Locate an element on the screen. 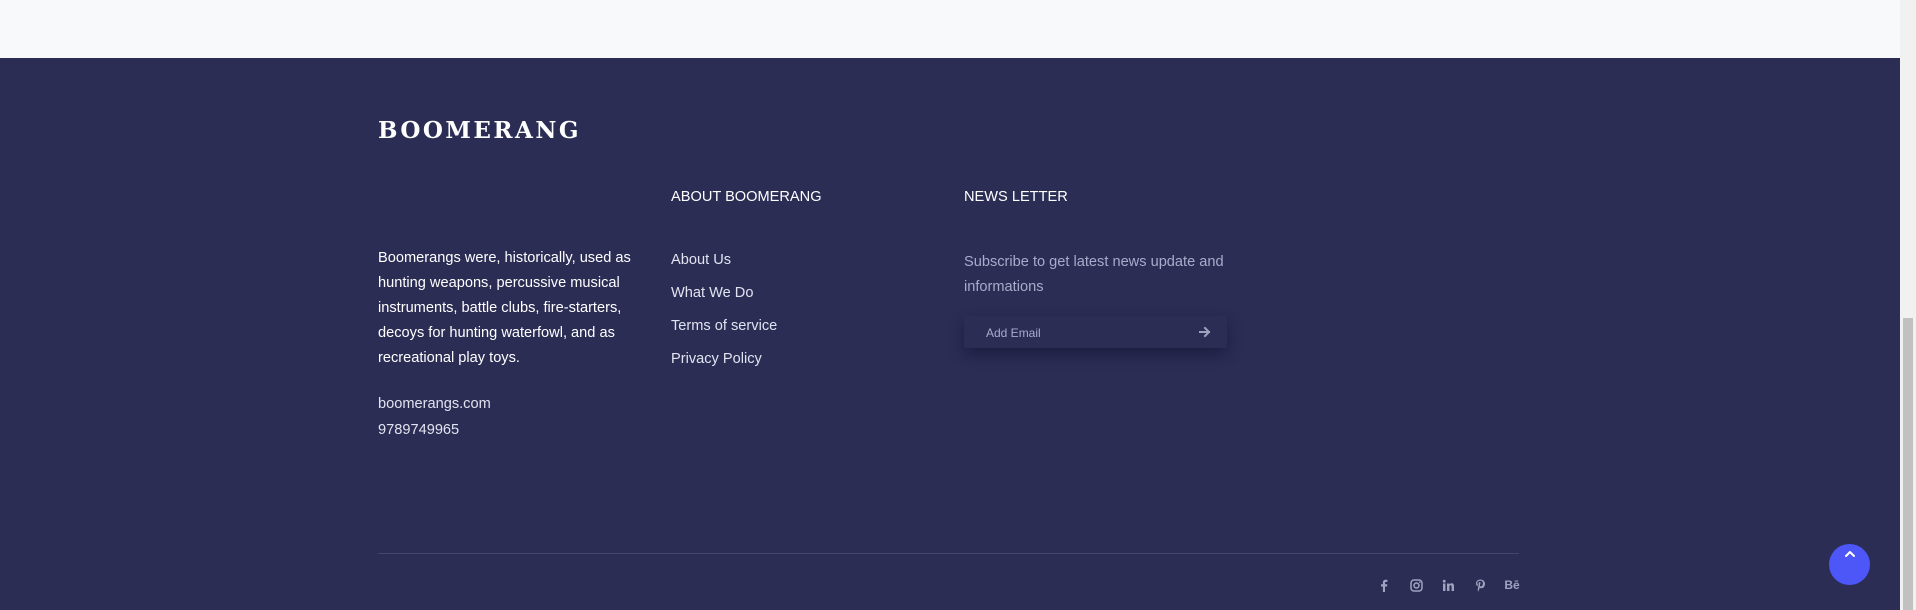  facebook-link is located at coordinates (1384, 585).